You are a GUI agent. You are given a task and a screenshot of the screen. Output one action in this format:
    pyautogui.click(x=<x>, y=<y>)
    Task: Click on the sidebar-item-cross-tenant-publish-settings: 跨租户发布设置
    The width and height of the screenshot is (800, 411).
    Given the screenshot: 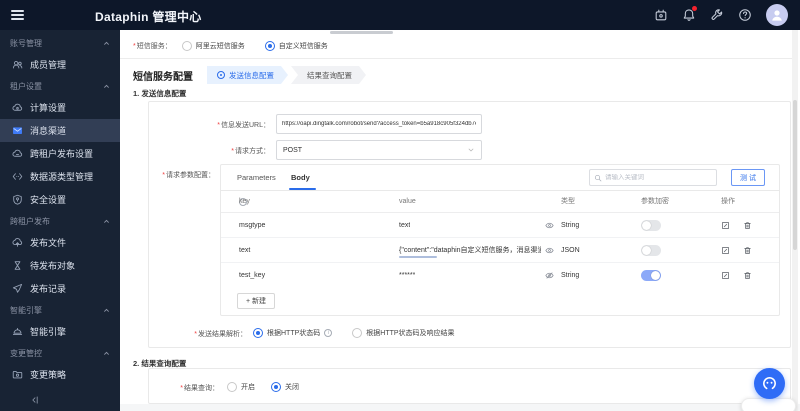 What is the action you would take?
    pyautogui.click(x=60, y=153)
    